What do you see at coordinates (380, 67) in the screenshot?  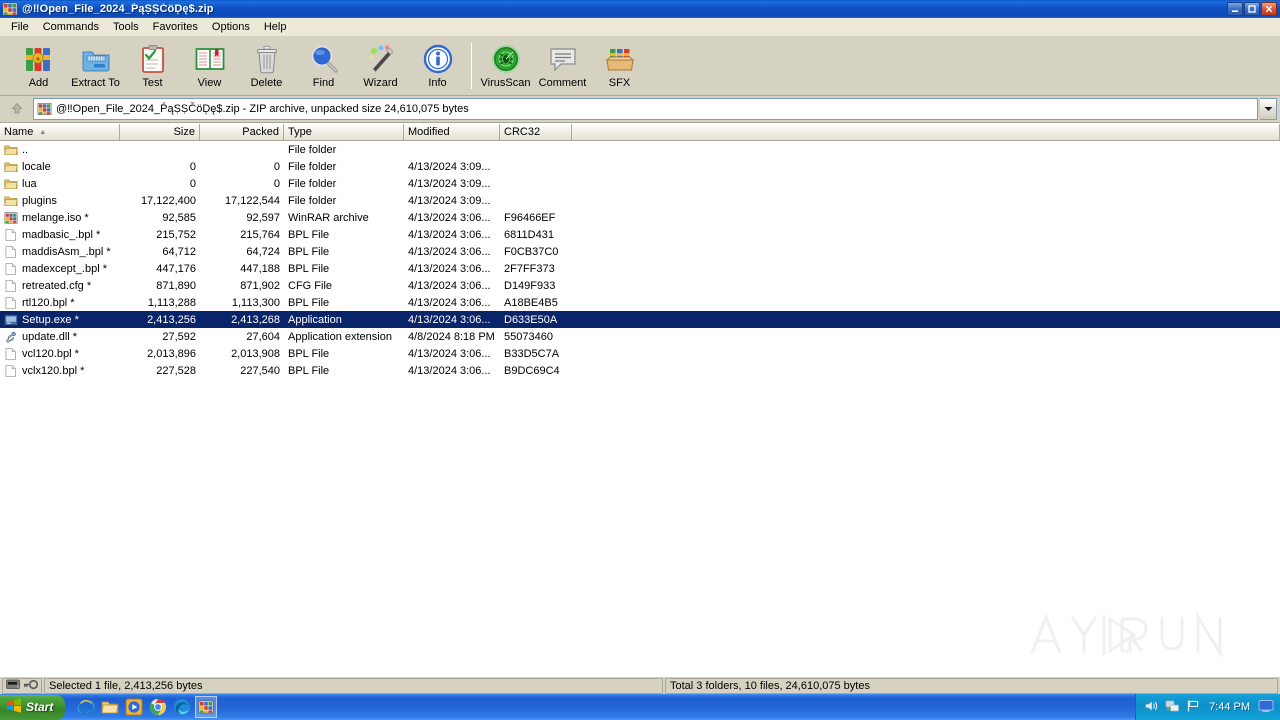 I see `wizard-button: Wizard` at bounding box center [380, 67].